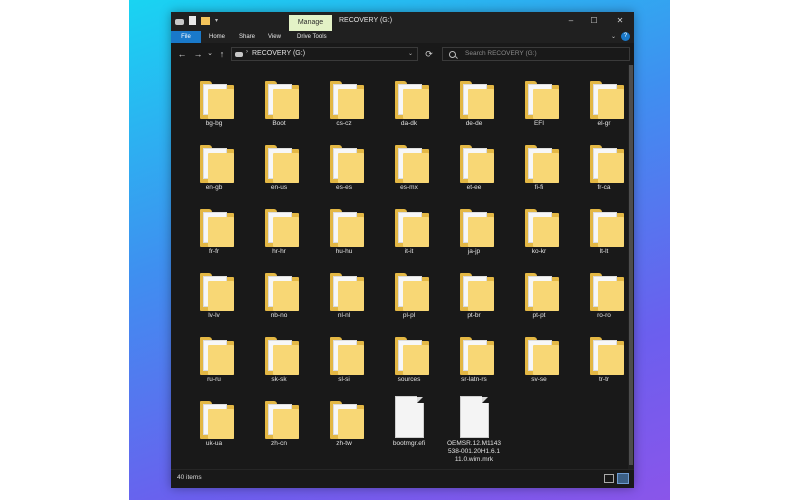 This screenshot has width=799, height=500. What do you see at coordinates (402, 478) in the screenshot?
I see `status-bar: 40 items` at bounding box center [402, 478].